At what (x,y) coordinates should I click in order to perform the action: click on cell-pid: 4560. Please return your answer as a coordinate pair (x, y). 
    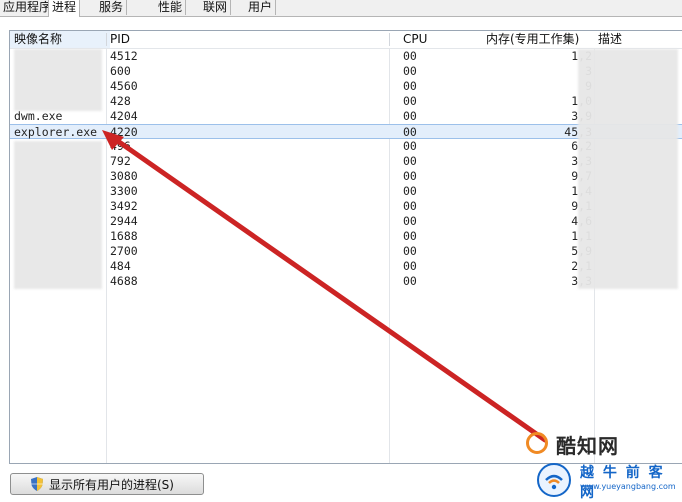
    Looking at the image, I should click on (124, 86).